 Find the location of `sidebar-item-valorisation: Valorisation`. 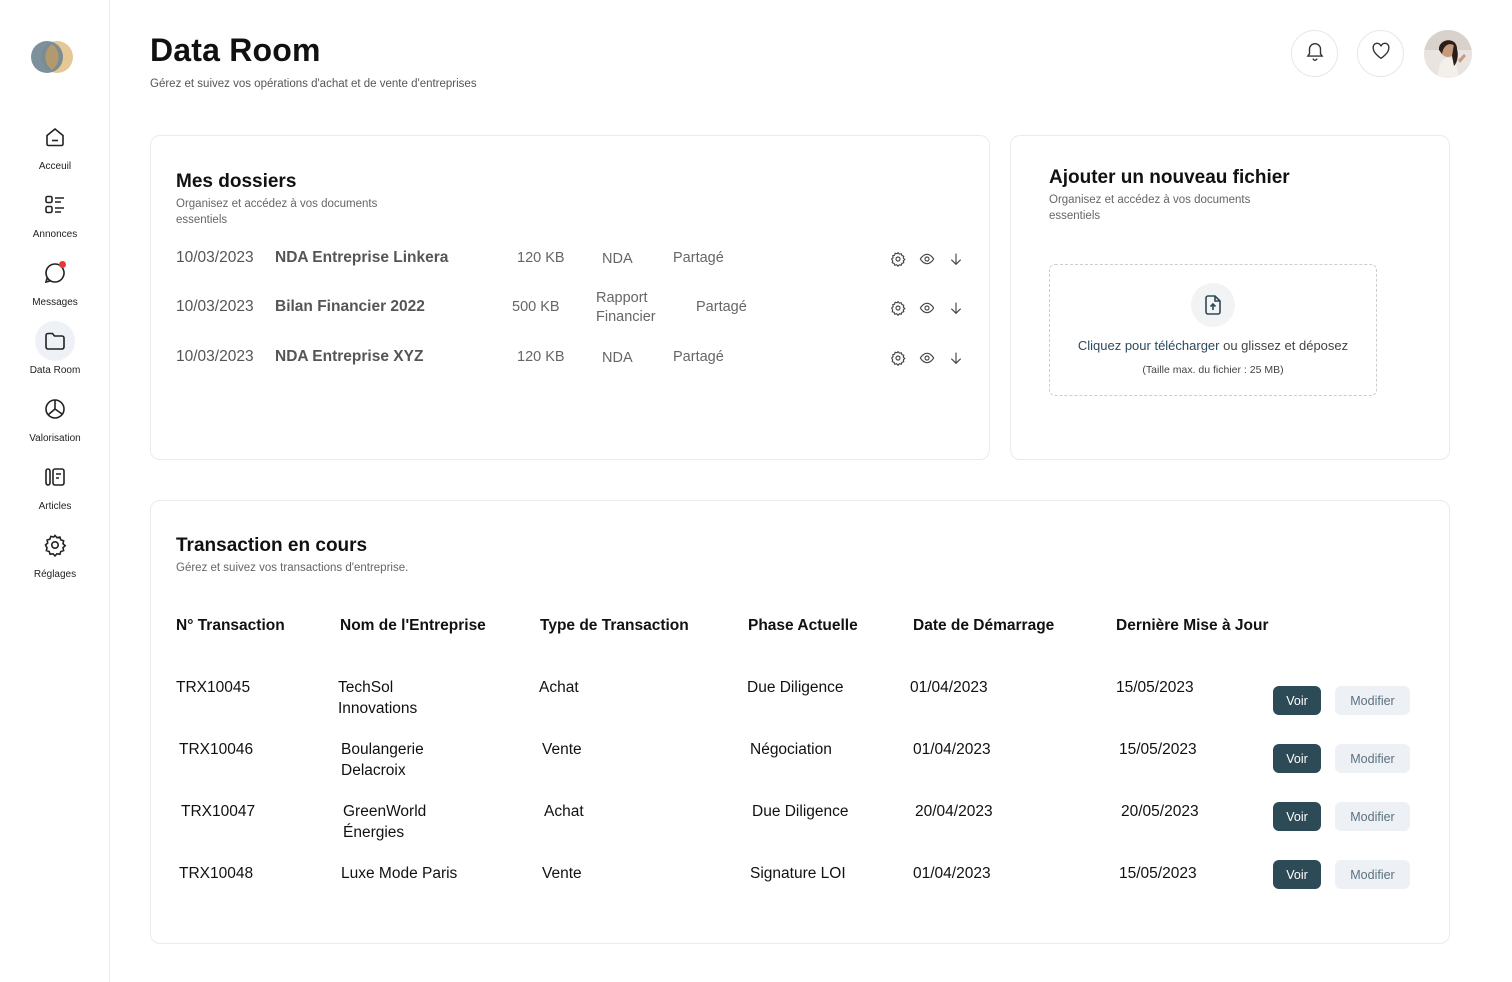

sidebar-item-valorisation: Valorisation is located at coordinates (55, 416).